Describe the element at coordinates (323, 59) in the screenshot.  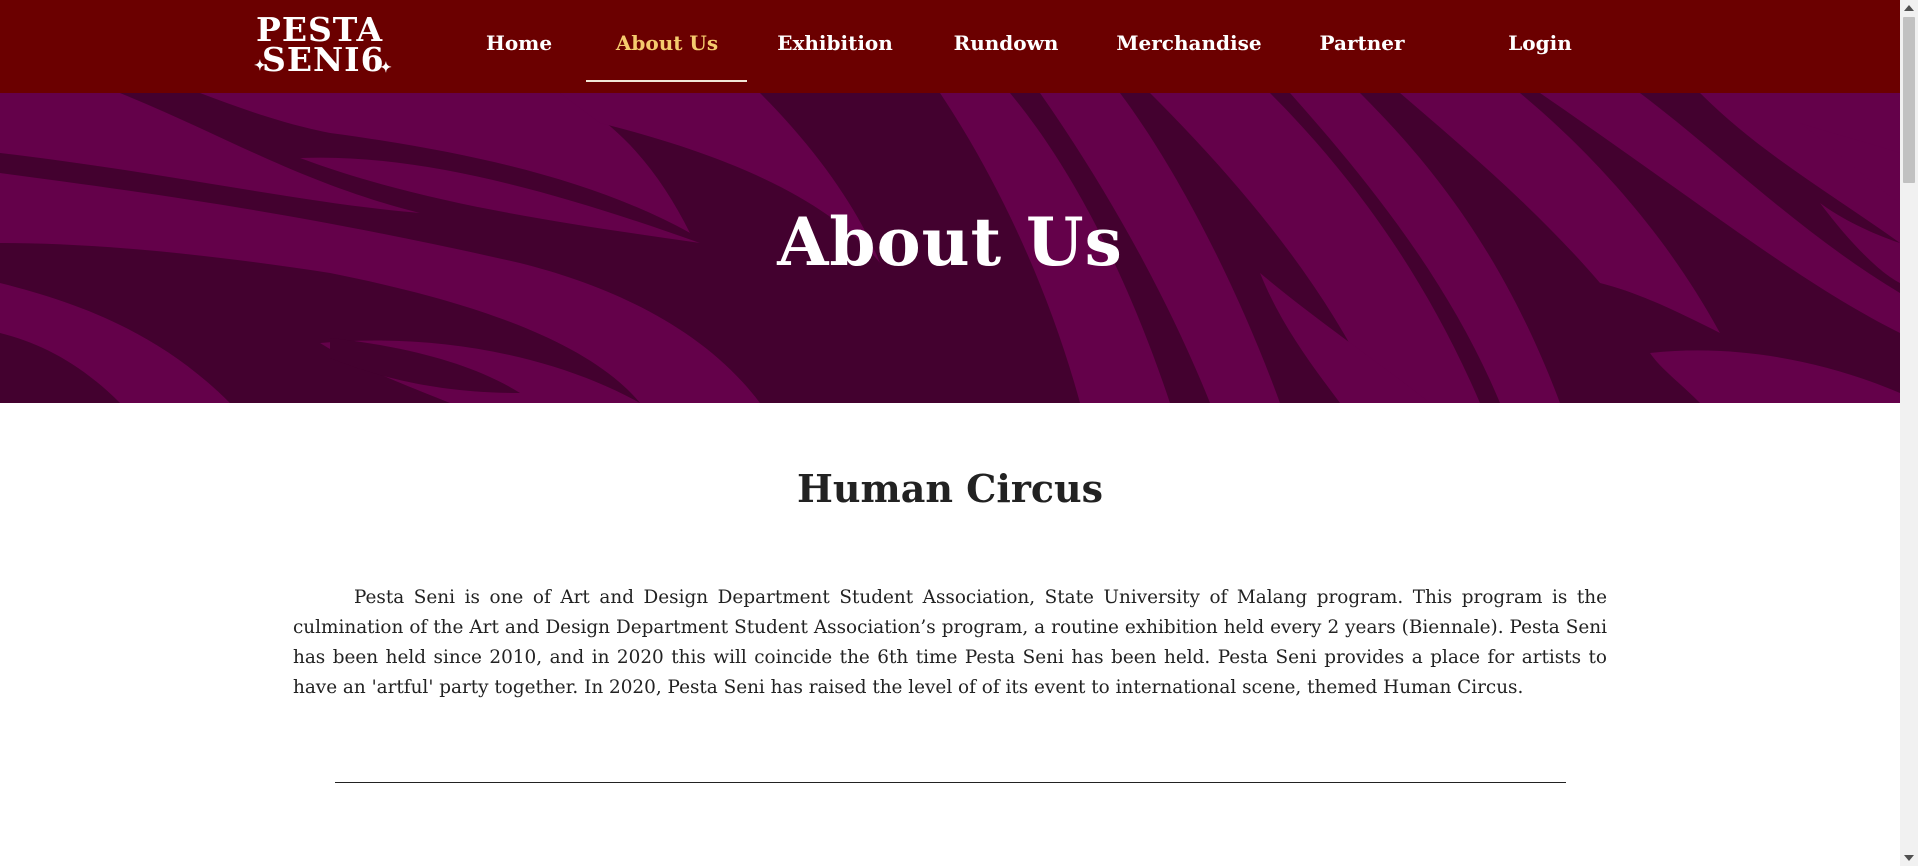
I see `logo-line-2: SENI6` at that location.